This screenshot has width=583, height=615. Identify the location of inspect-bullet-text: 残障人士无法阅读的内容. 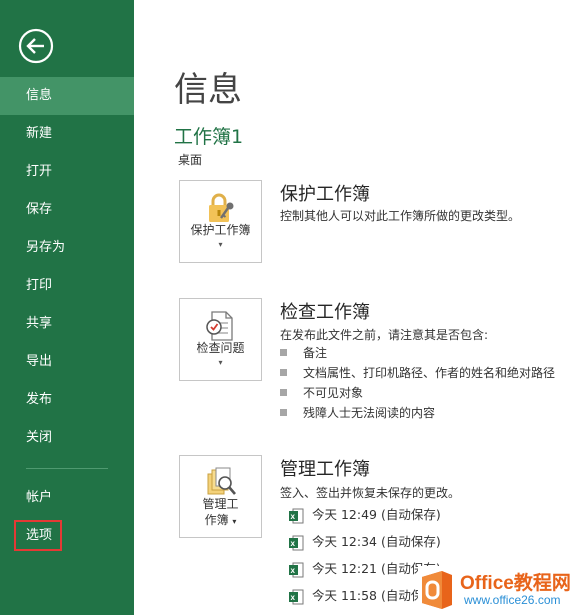
(369, 413).